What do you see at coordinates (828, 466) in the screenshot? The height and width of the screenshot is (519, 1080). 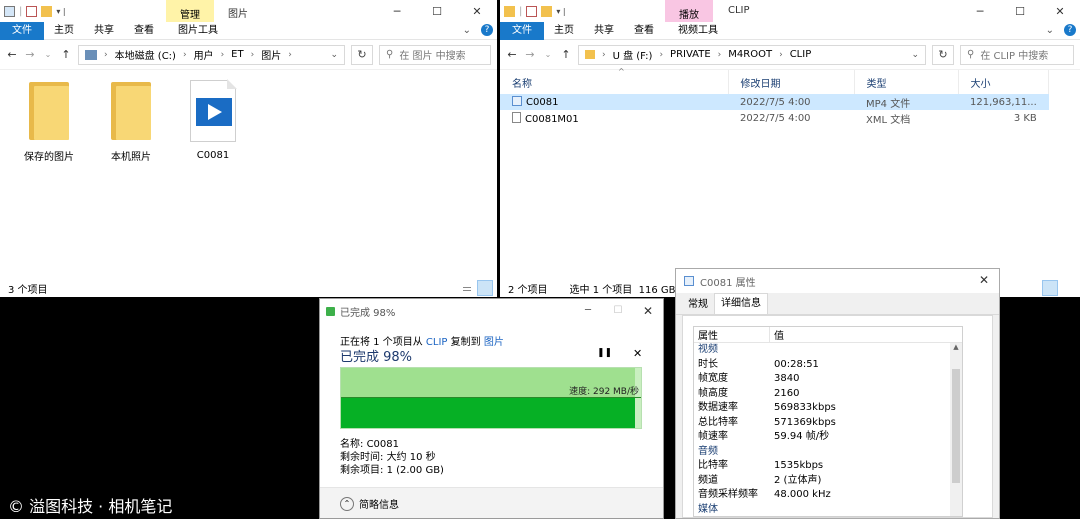 I see `property-row: 比特率 1535kbps` at bounding box center [828, 466].